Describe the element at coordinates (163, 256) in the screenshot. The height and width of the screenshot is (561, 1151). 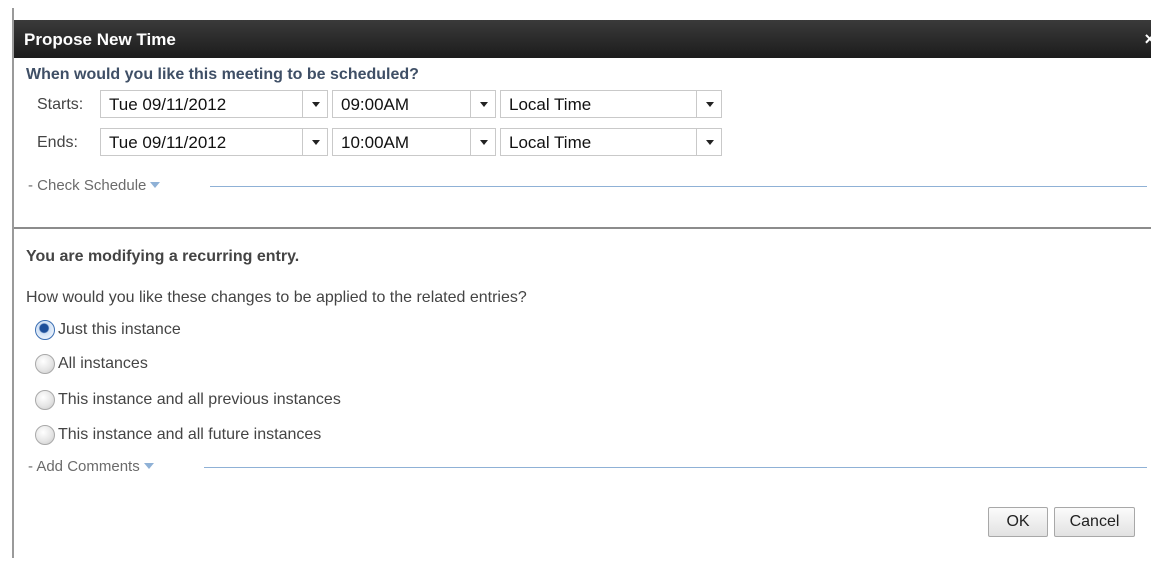
I see `recurring-title: You are modifying a recurring entry.` at that location.